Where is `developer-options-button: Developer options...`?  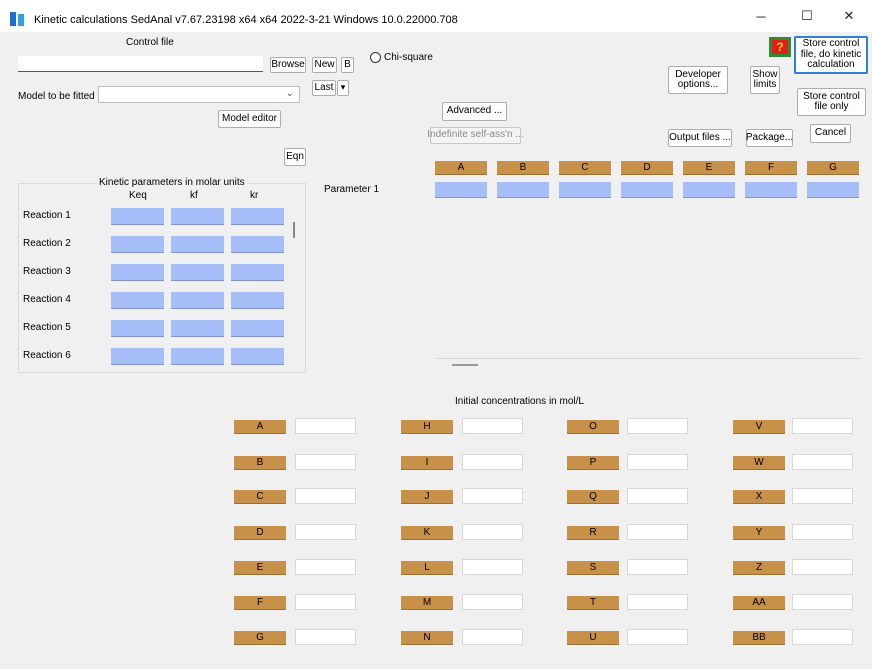
developer-options-button: Developer options... is located at coordinates (698, 80).